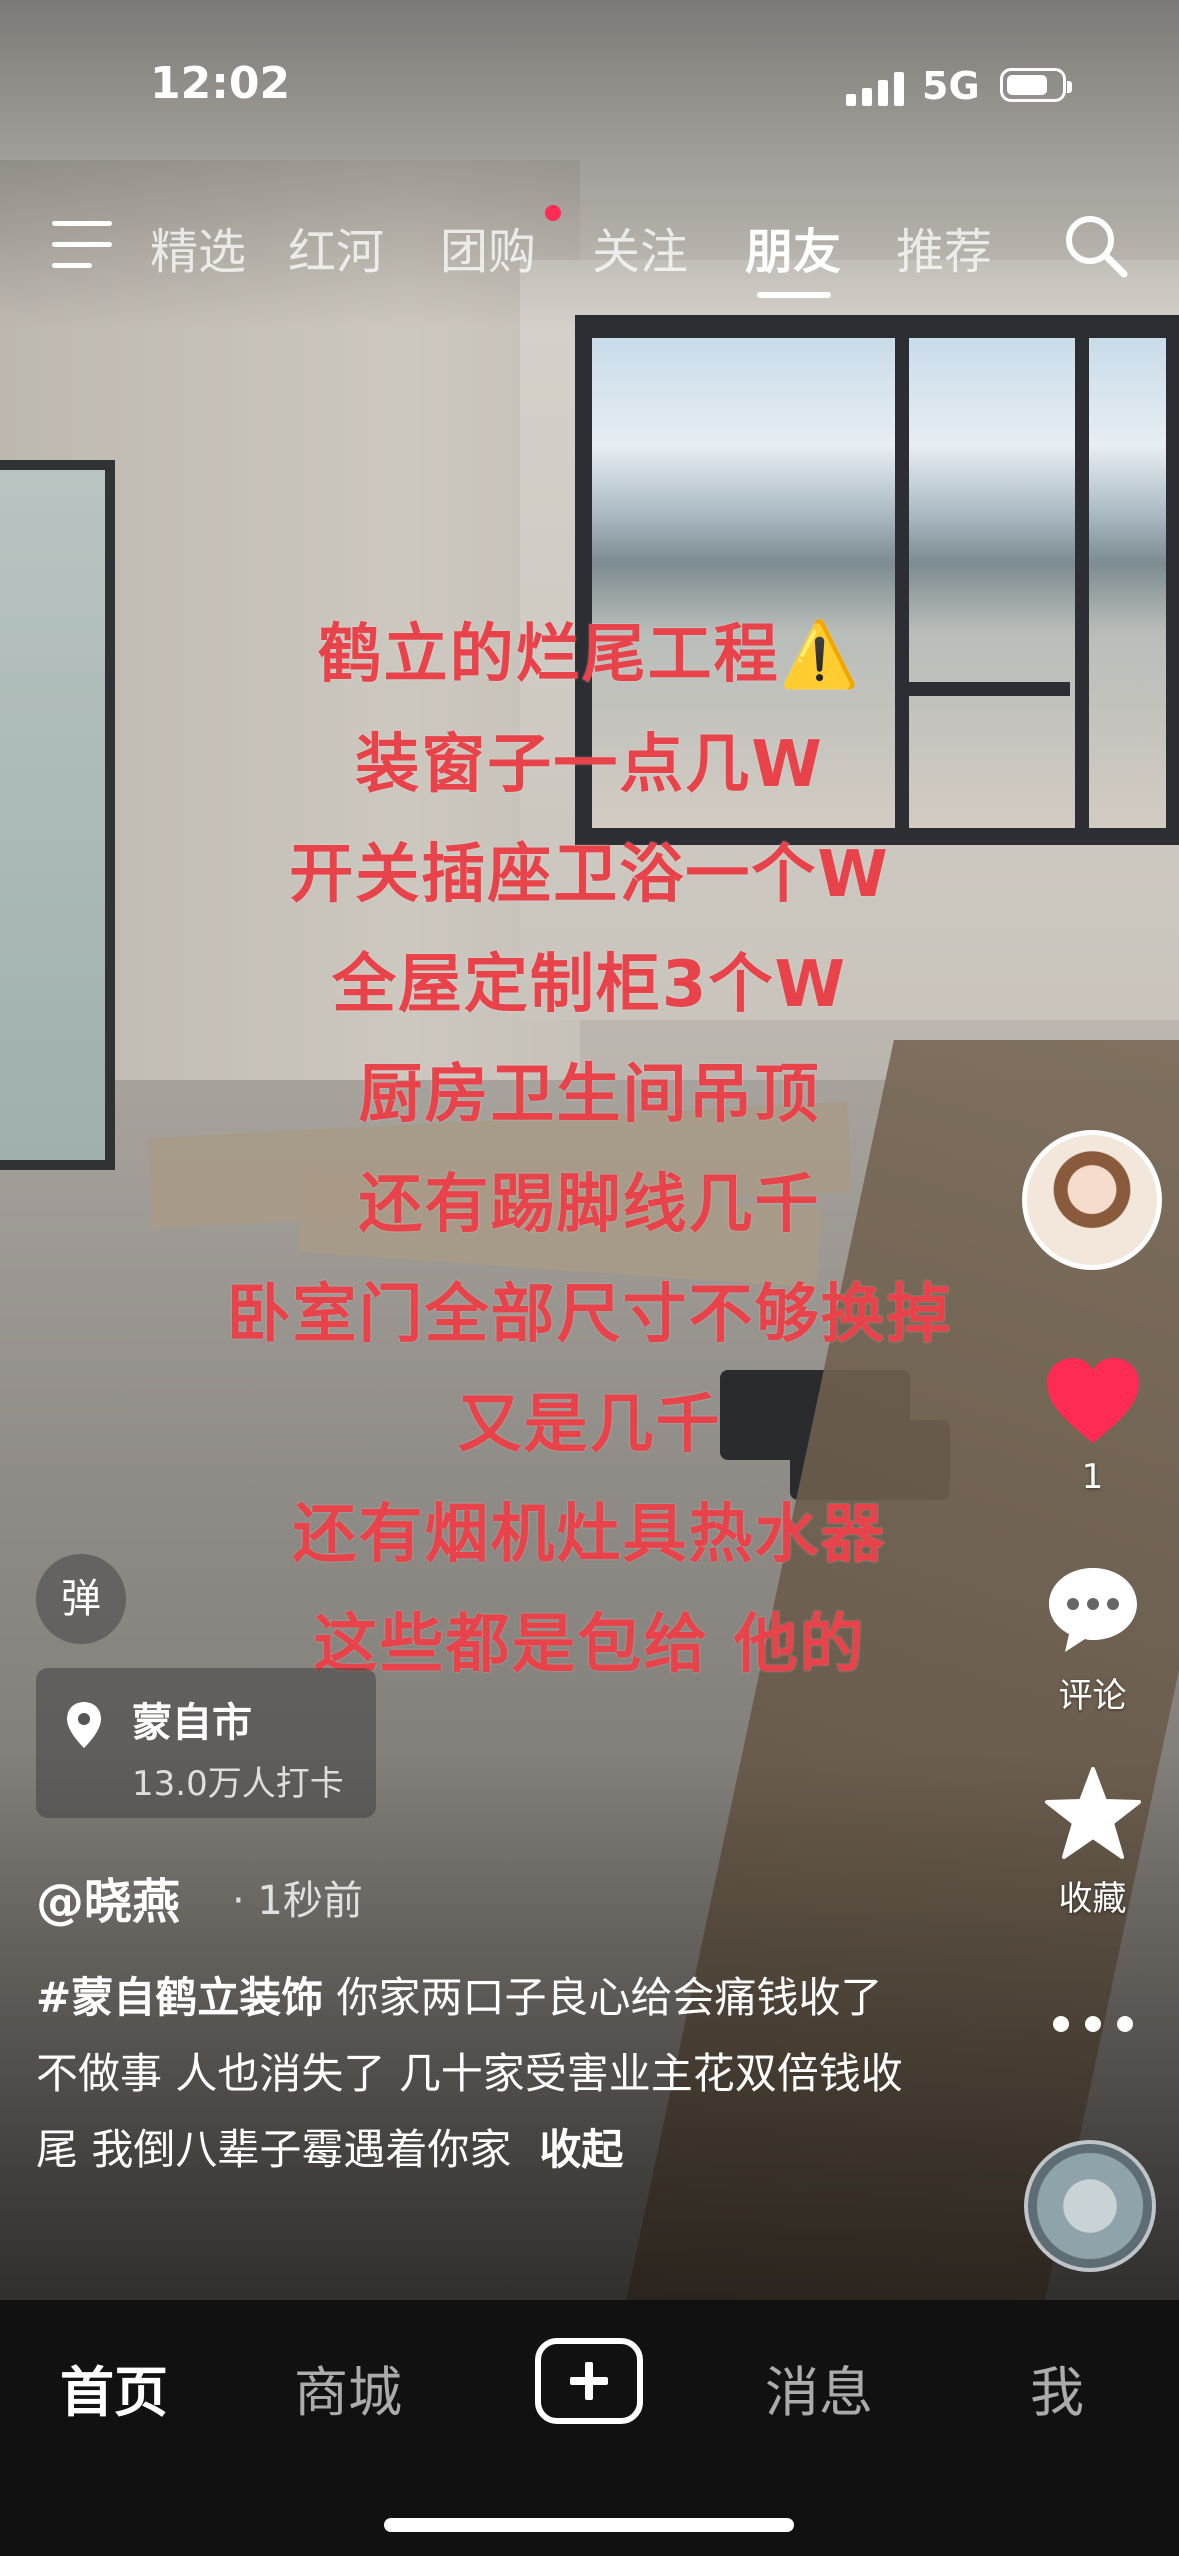 This screenshot has height=2556, width=1179. What do you see at coordinates (581, 2149) in the screenshot?
I see `collapse-button: 收起` at bounding box center [581, 2149].